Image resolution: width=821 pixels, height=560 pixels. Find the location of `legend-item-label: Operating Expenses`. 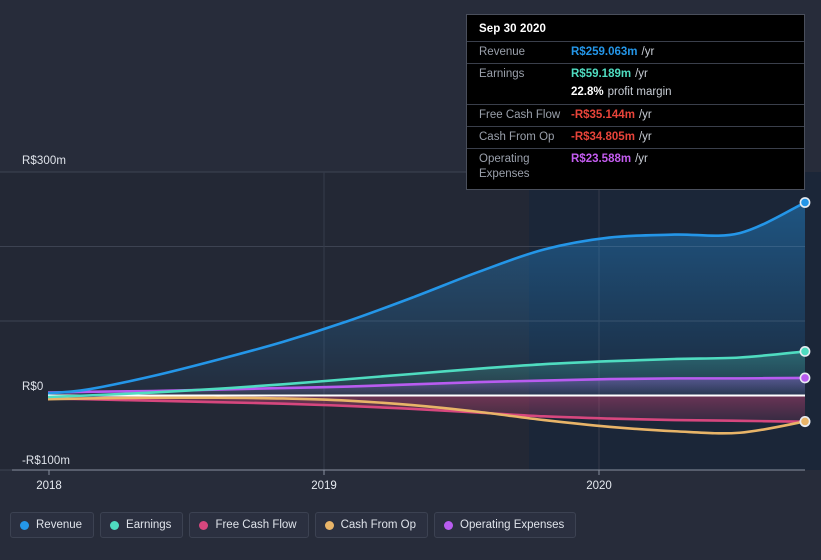

legend-item-label: Operating Expenses is located at coordinates (512, 525).